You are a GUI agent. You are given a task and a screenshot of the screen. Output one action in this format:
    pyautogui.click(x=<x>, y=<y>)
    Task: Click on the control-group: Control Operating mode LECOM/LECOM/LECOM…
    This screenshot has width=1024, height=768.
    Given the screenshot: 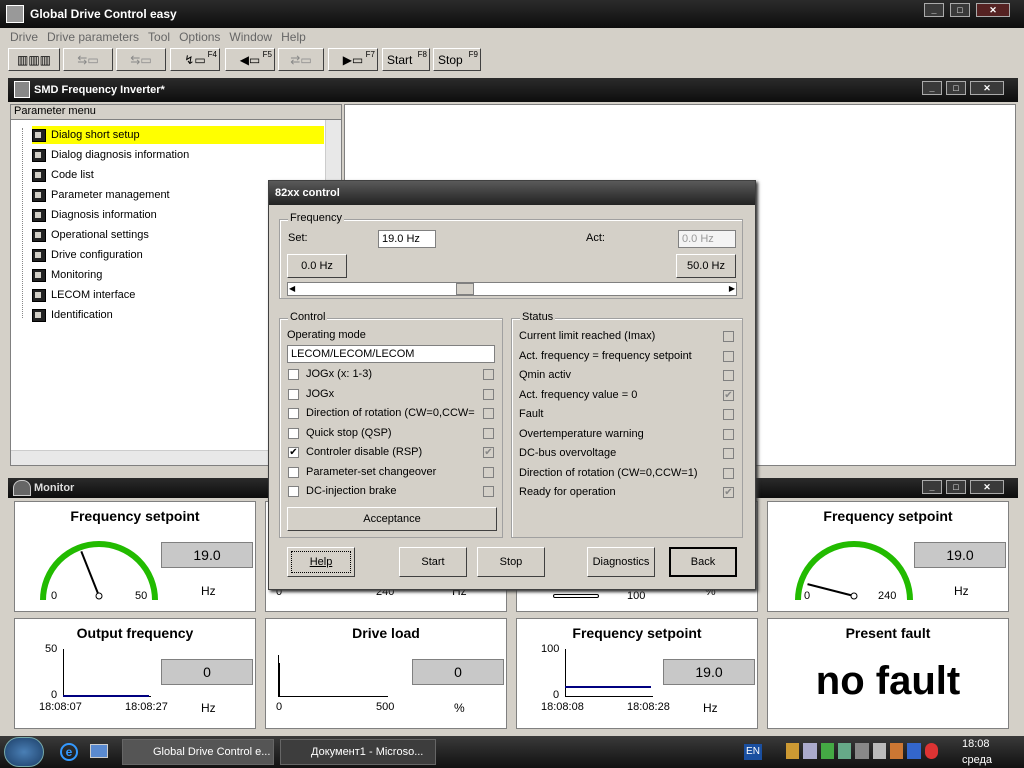 What is the action you would take?
    pyautogui.click(x=391, y=424)
    